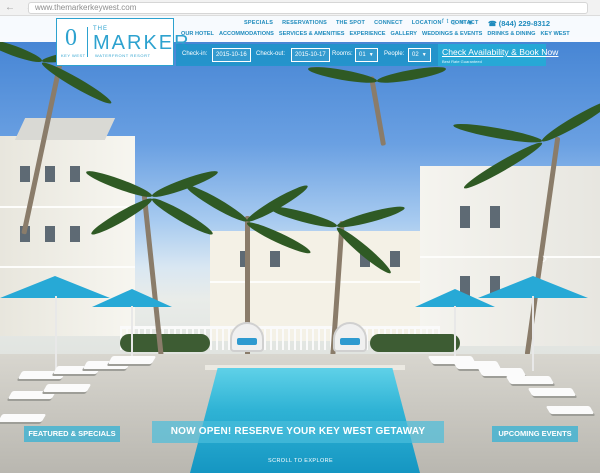  What do you see at coordinates (470, 22) in the screenshot?
I see `tripadvisor-icon: ◉` at bounding box center [470, 22].